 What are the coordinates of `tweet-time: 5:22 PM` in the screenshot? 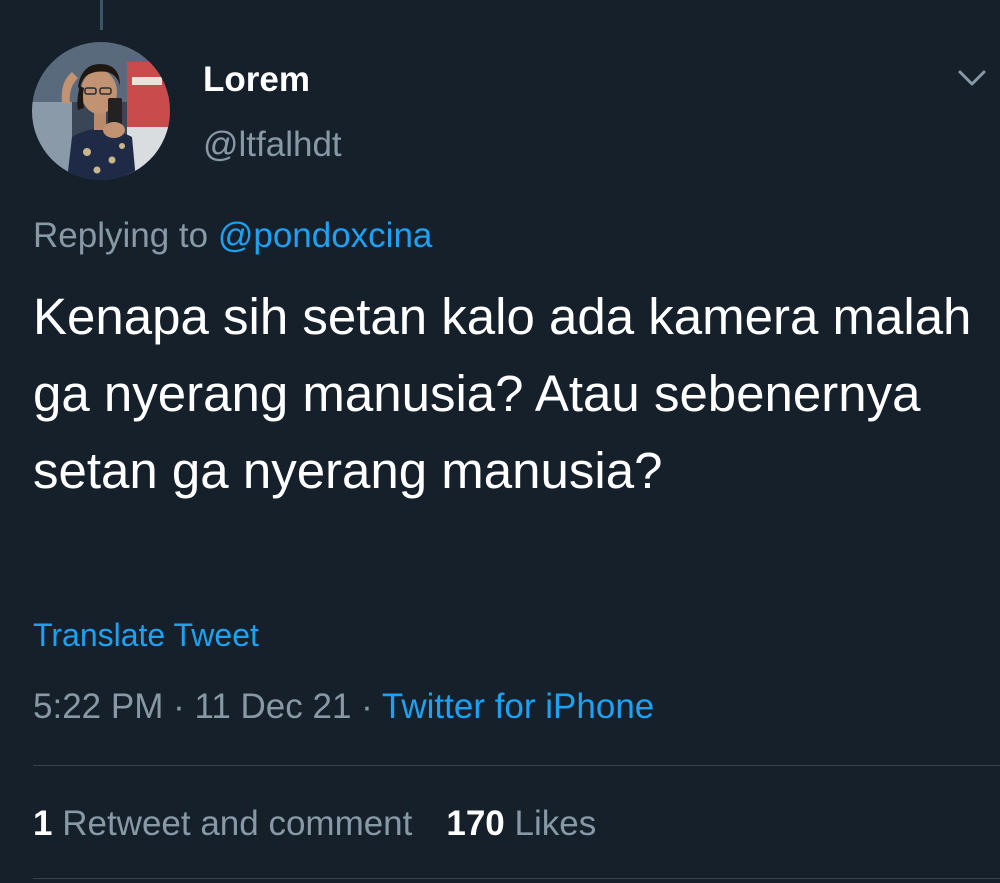 It's located at (98, 706).